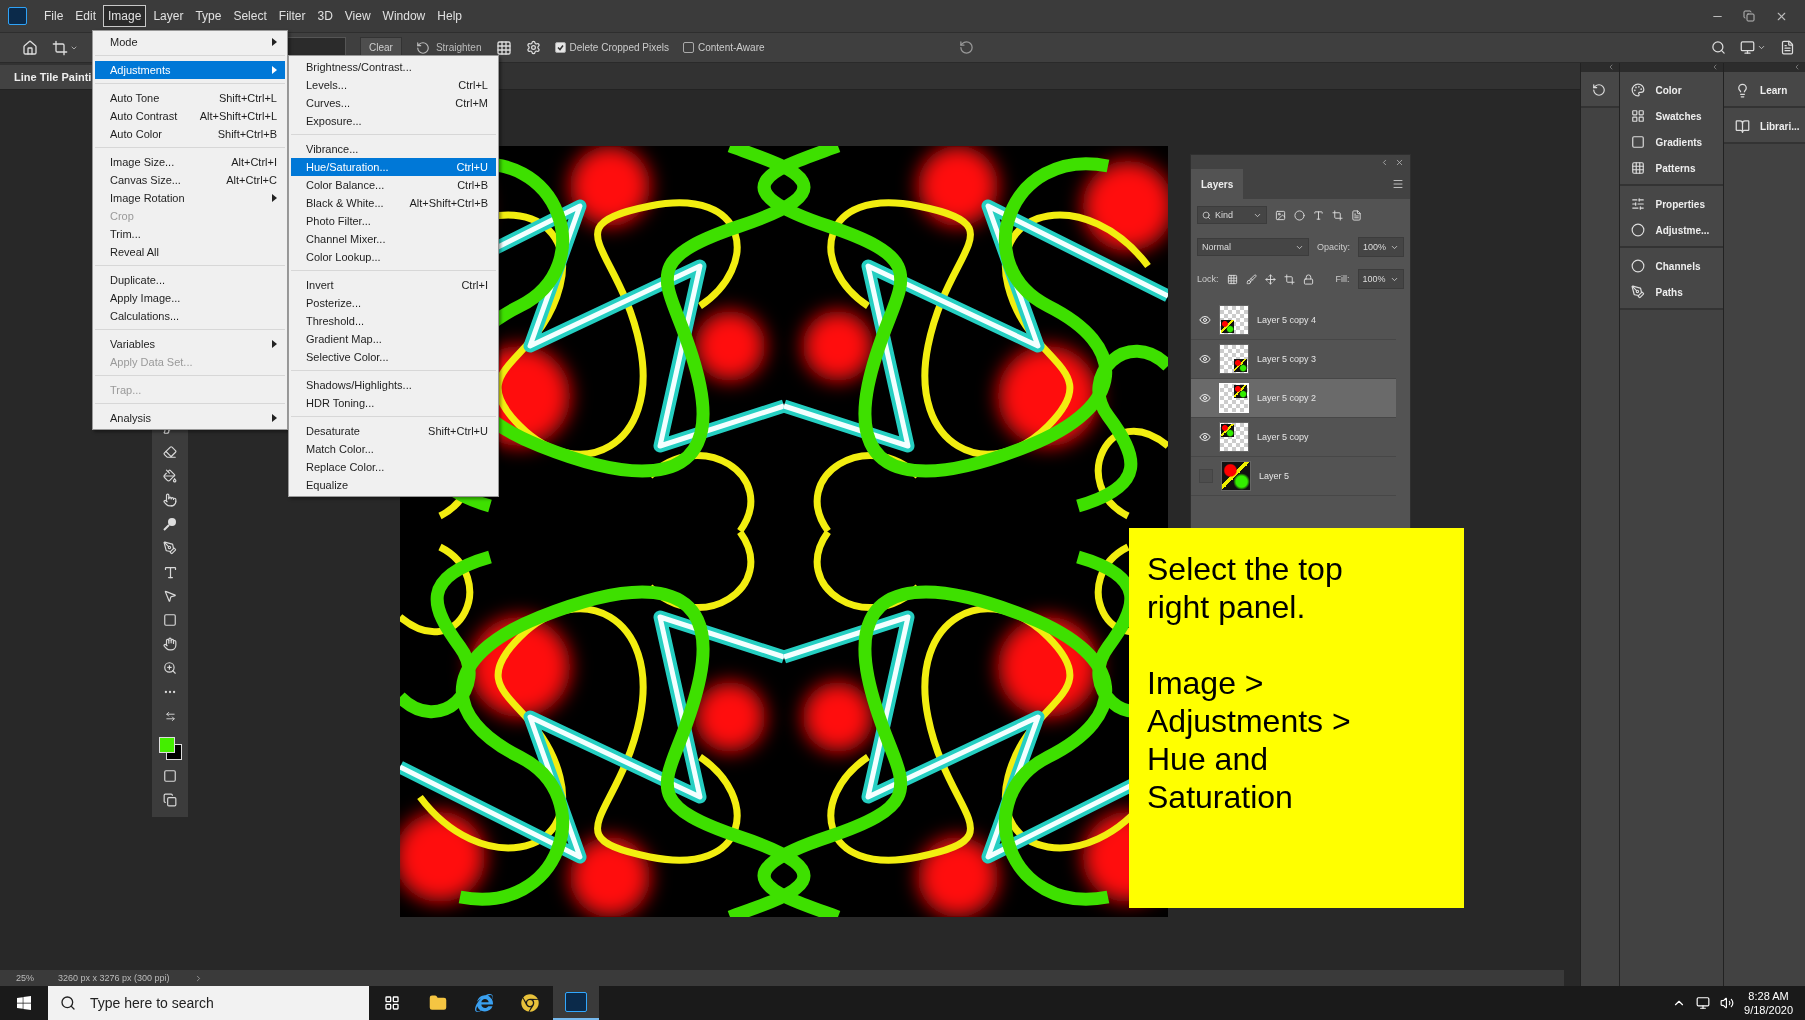 Image resolution: width=1805 pixels, height=1020 pixels. What do you see at coordinates (250, 16) in the screenshot?
I see `menu-bar-item: Select` at bounding box center [250, 16].